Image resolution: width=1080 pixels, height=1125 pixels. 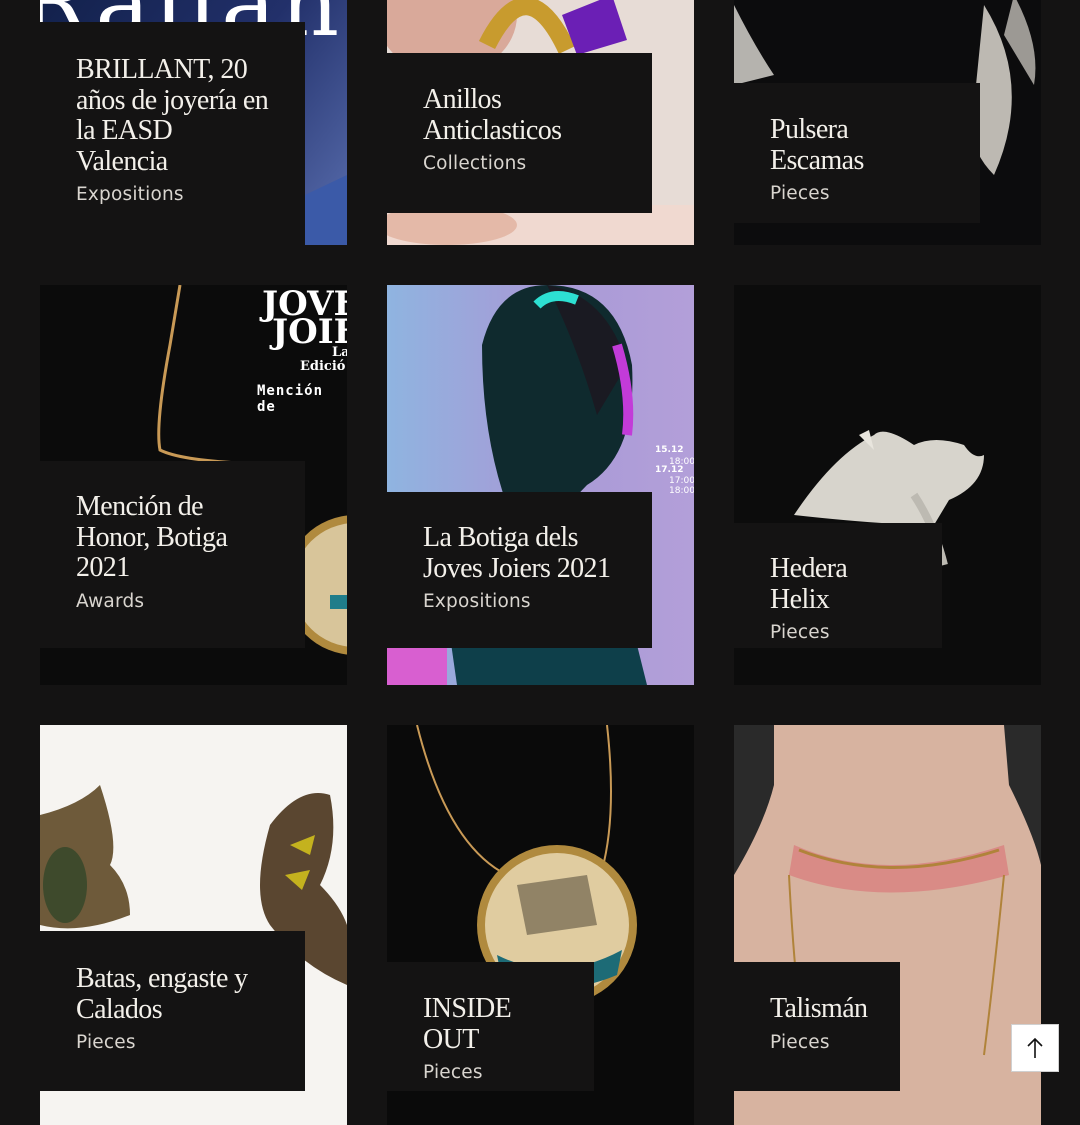 What do you see at coordinates (809, 584) in the screenshot?
I see `card-title: Hedera Helix` at bounding box center [809, 584].